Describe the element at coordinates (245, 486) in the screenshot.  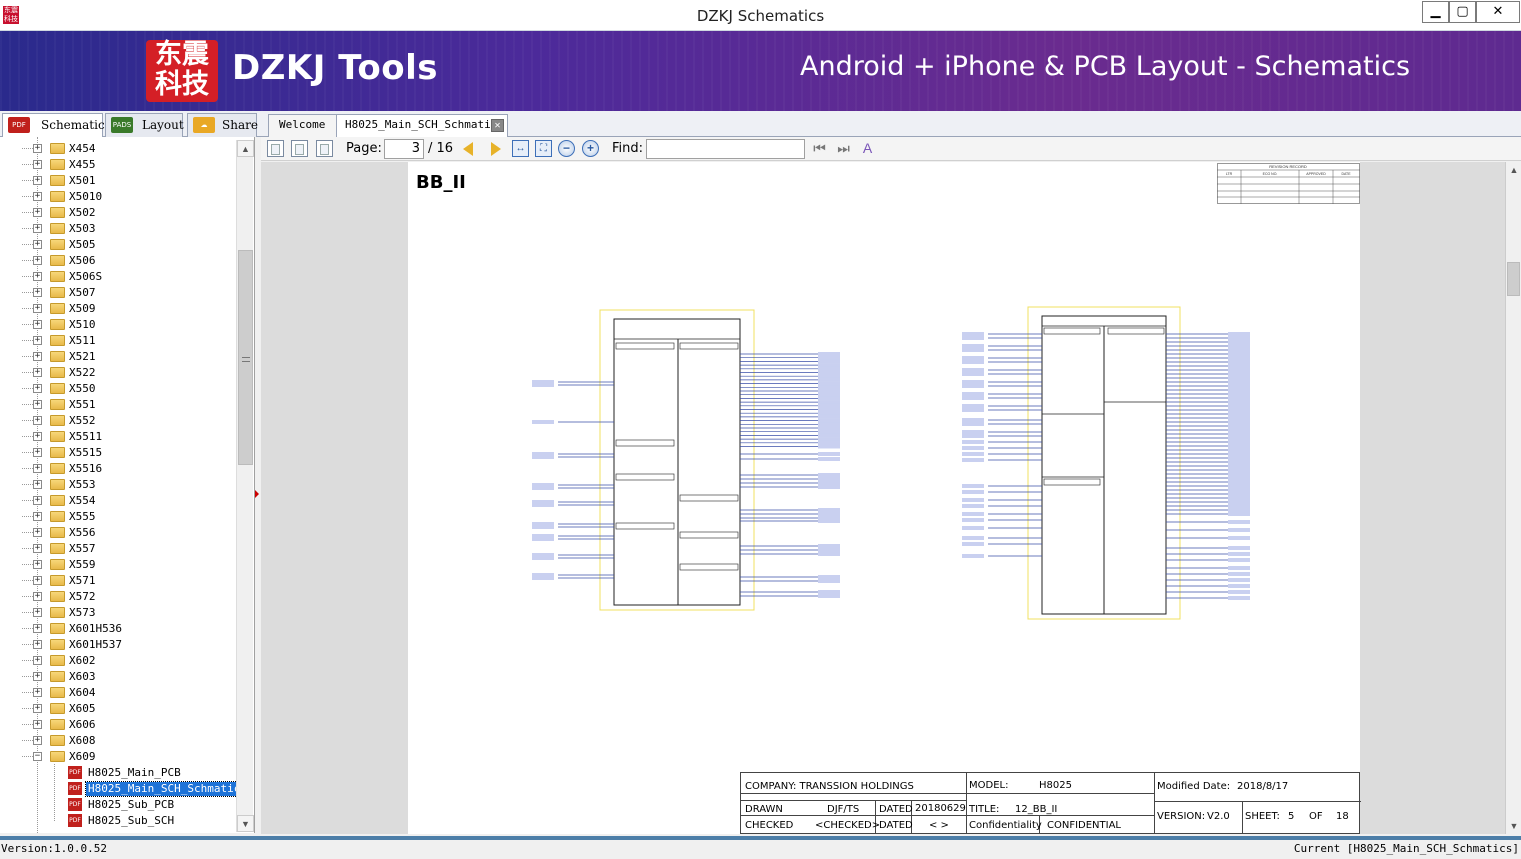
I see `tree-scrollbar: ▲ ▼` at that location.